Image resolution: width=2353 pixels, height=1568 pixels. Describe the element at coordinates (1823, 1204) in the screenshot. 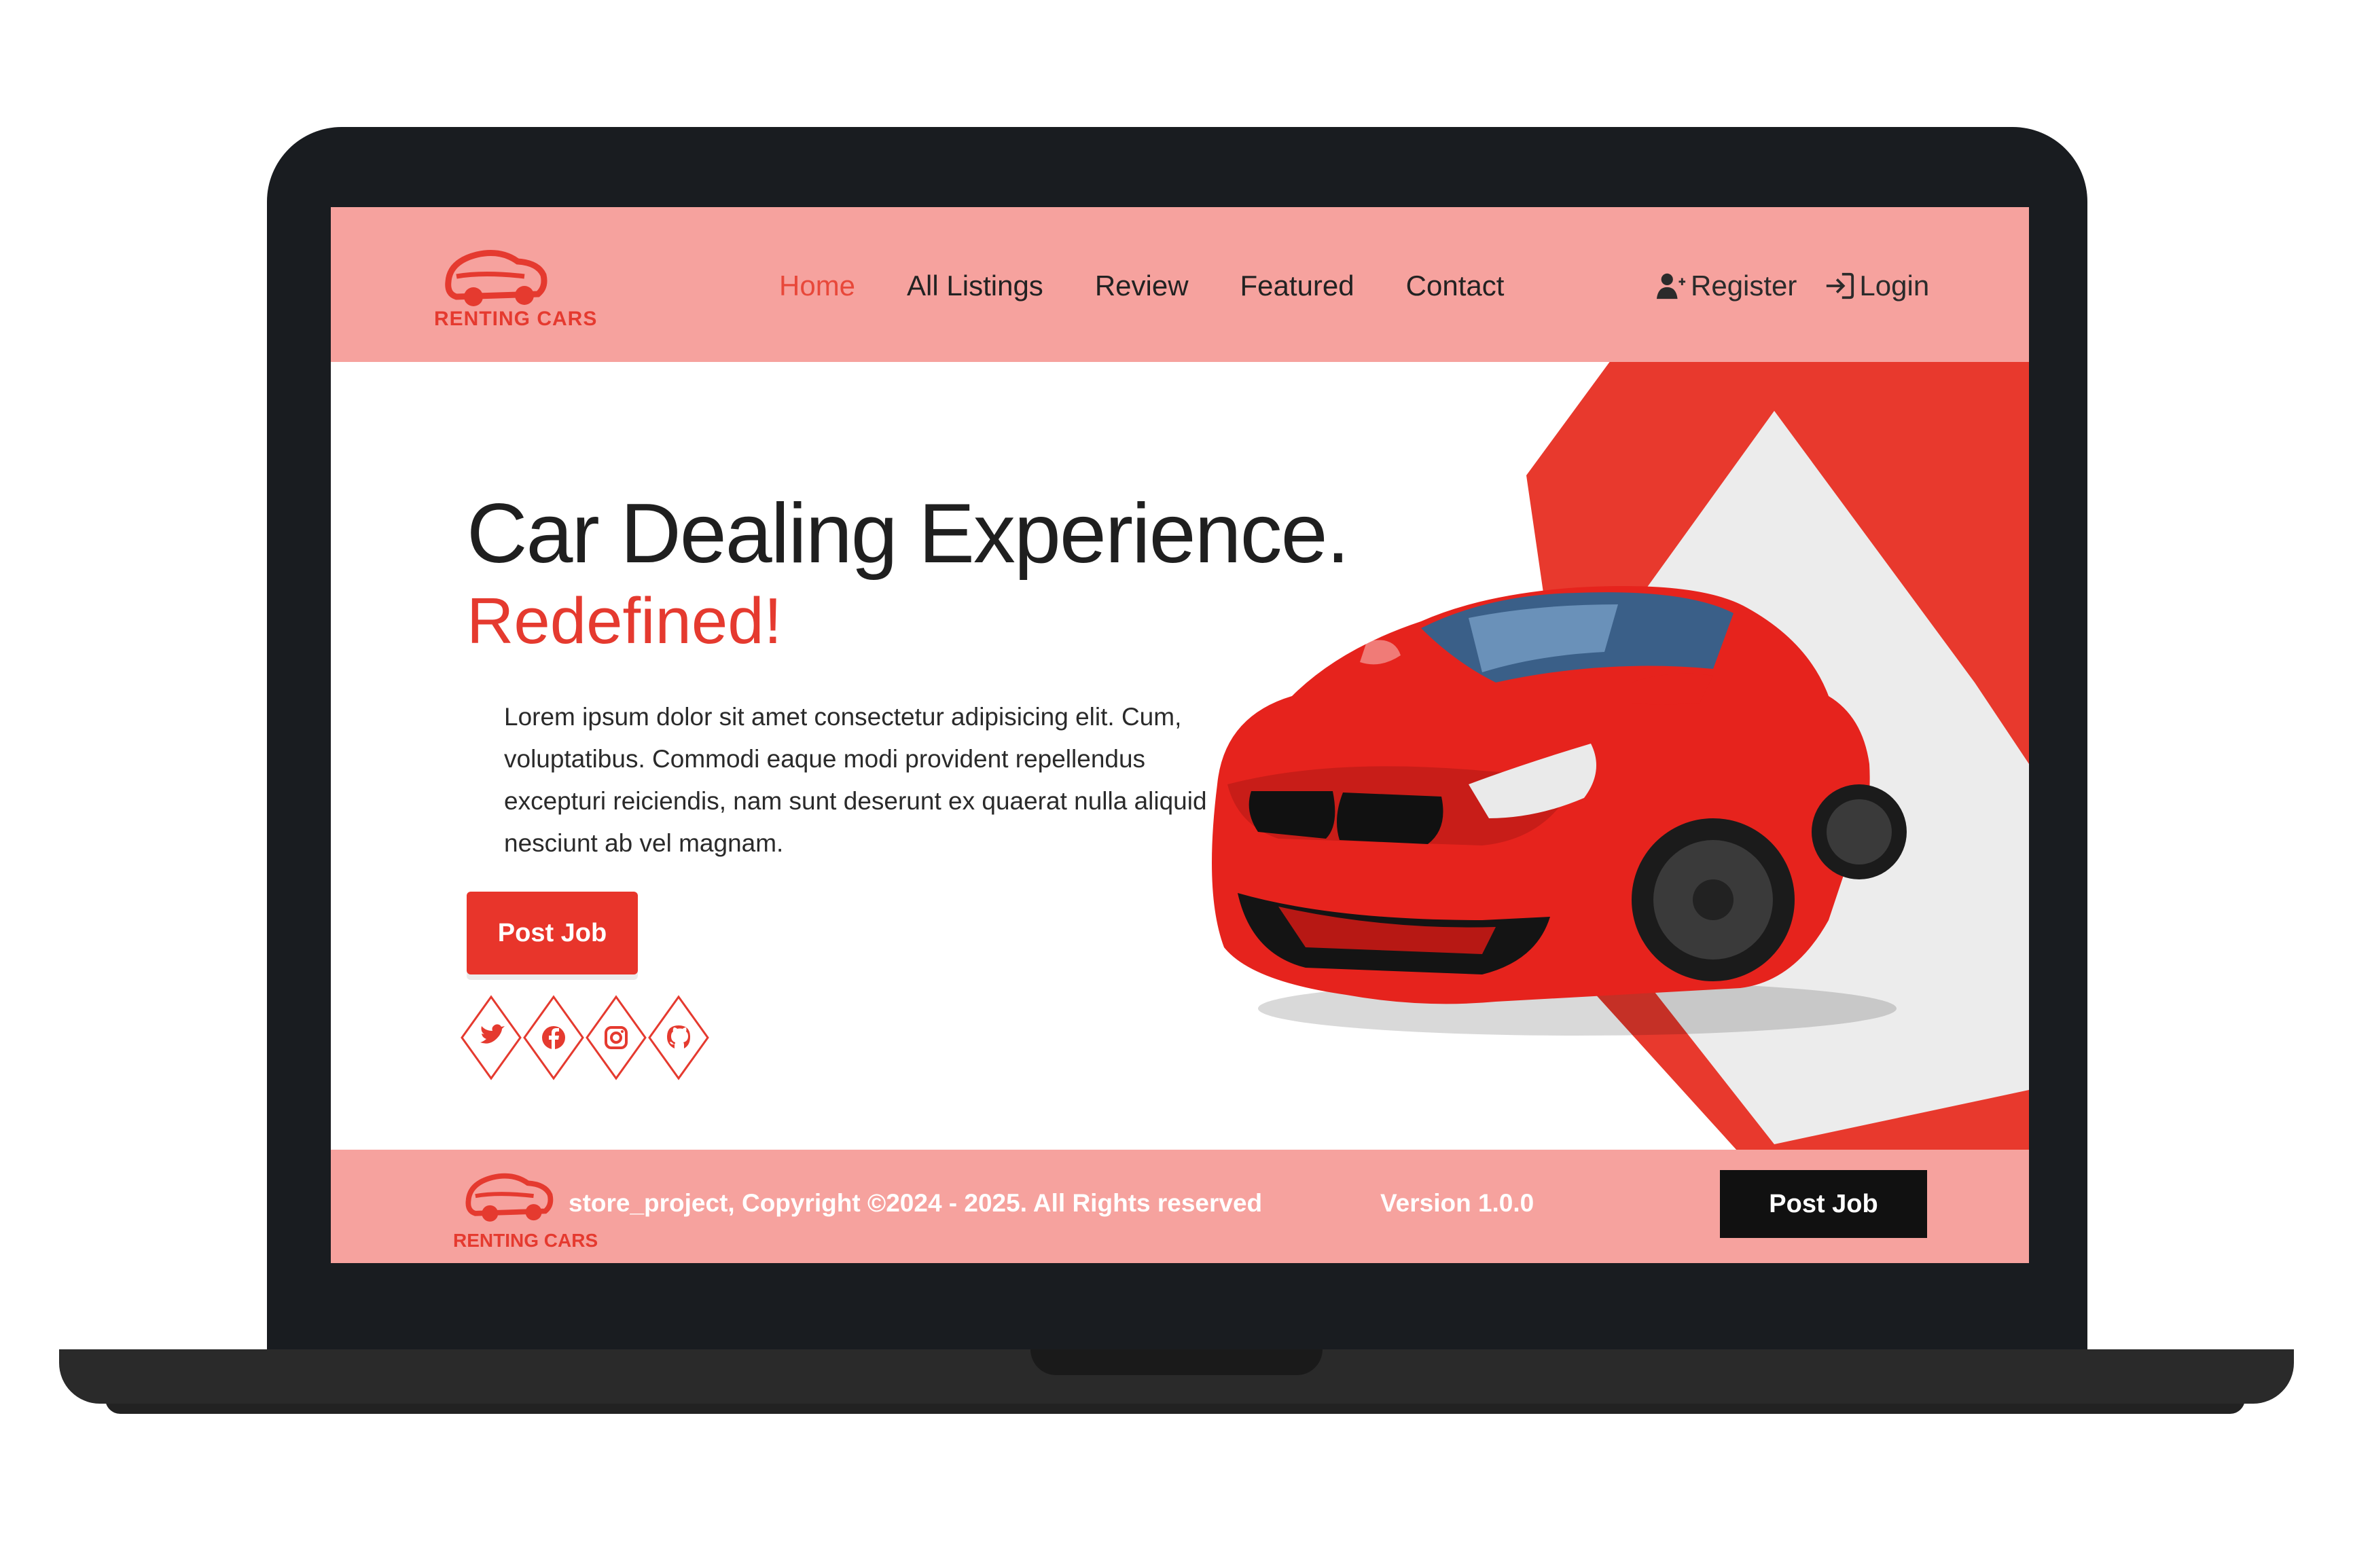

I see `footer-post-job-button: Post Job` at that location.